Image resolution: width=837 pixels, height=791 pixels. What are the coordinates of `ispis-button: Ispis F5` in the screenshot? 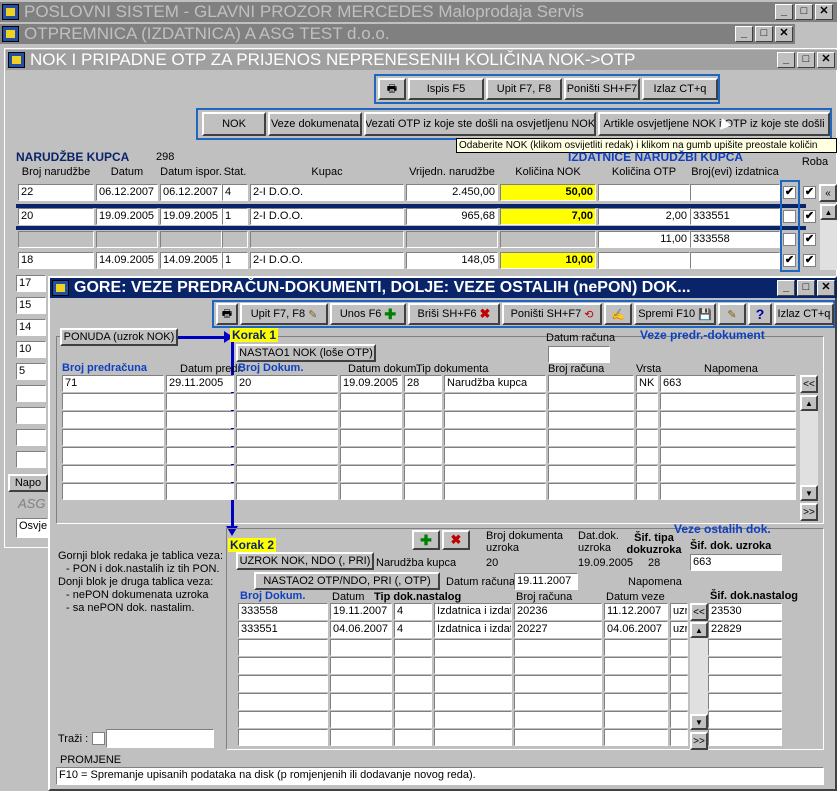 It's located at (446, 89).